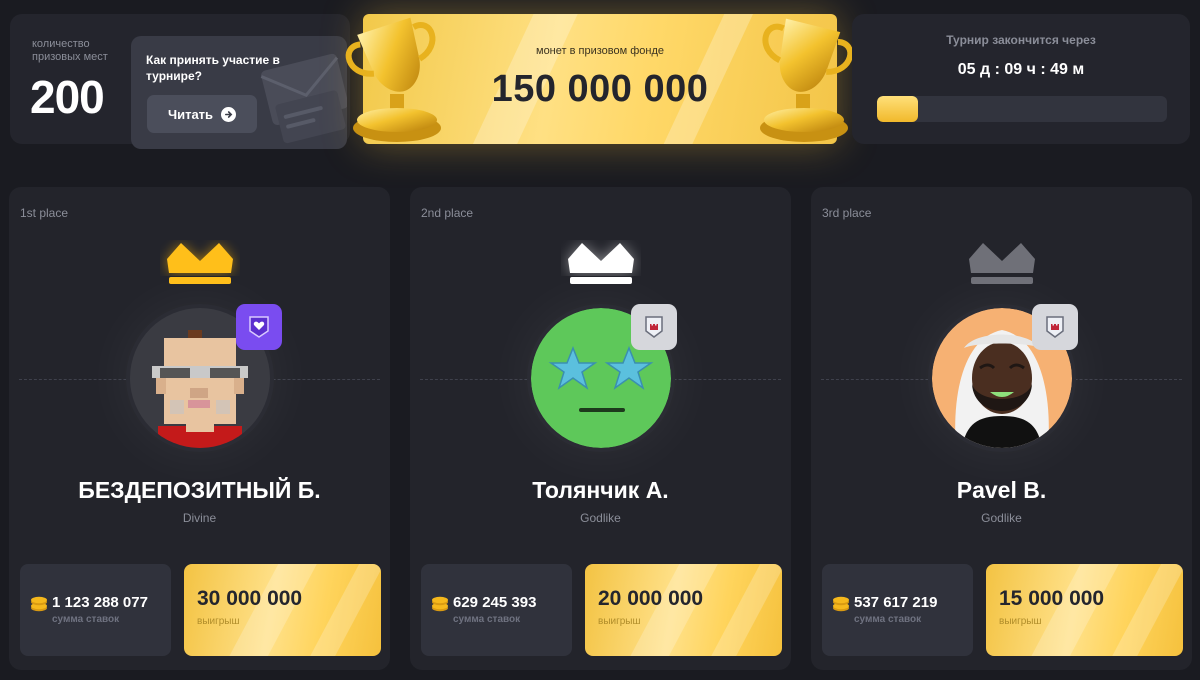 Image resolution: width=1200 pixels, height=680 pixels. Describe the element at coordinates (600, 490) in the screenshot. I see `player-name: Толянчик А.` at that location.